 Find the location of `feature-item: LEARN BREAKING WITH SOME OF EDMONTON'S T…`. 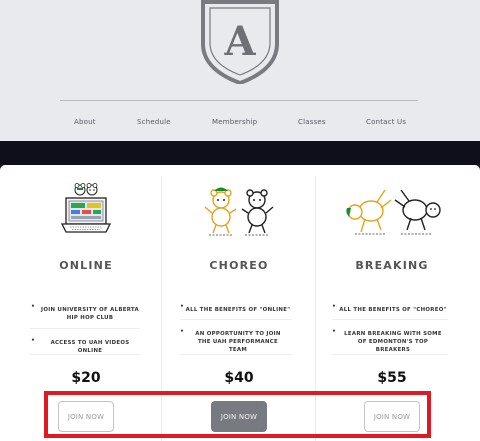

feature-item: LEARN BREAKING WITH SOME OF EDMONTON'S T… is located at coordinates (393, 342).